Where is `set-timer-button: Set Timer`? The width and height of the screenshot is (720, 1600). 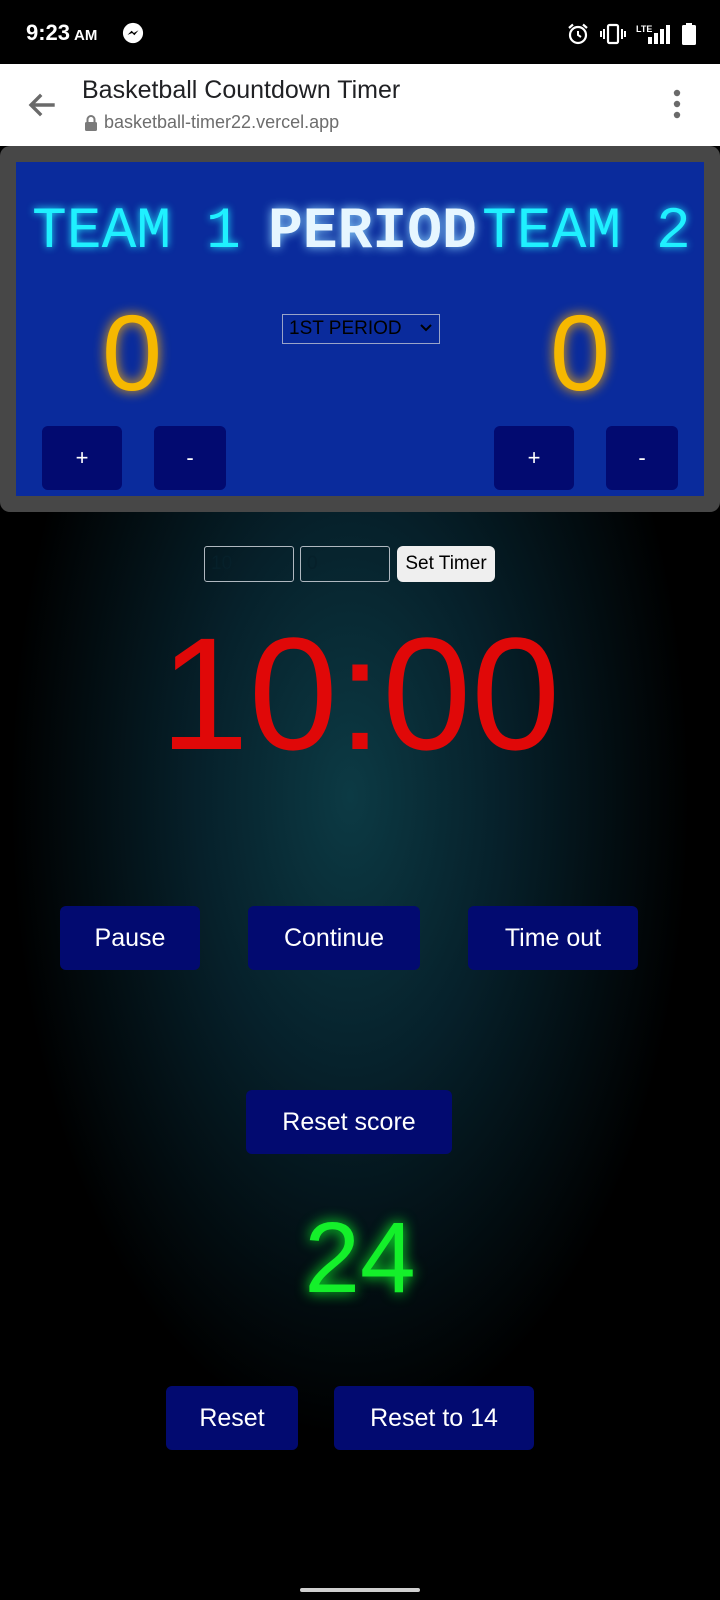
set-timer-button: Set Timer is located at coordinates (446, 564).